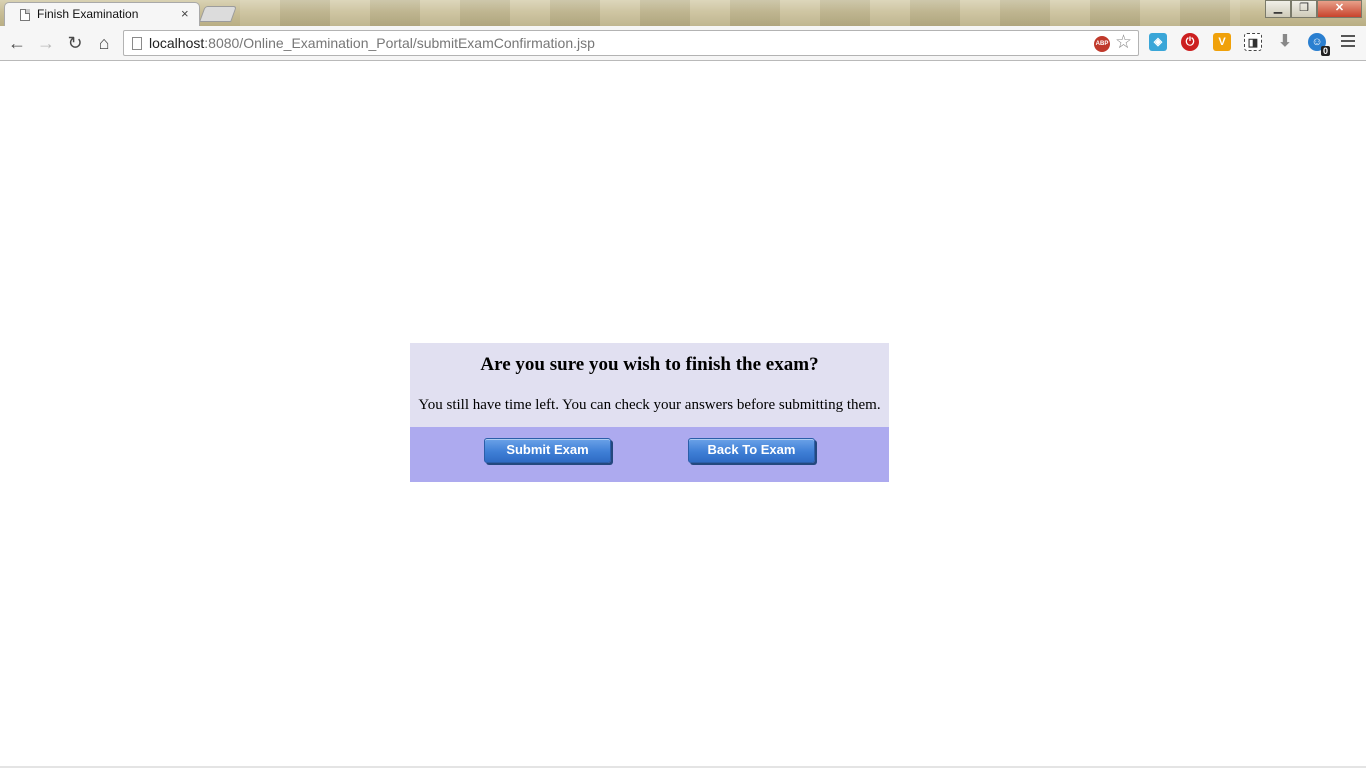 Image resolution: width=1366 pixels, height=768 pixels. Describe the element at coordinates (185, 14) in the screenshot. I see `tab-close-icon: ×` at that location.